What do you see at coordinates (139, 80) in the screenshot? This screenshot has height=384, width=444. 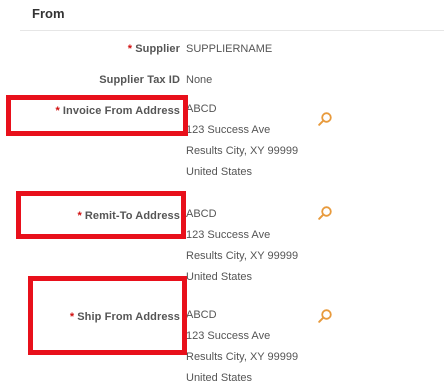 I see `supplier-tax-id-label: Supplier Tax ID` at bounding box center [139, 80].